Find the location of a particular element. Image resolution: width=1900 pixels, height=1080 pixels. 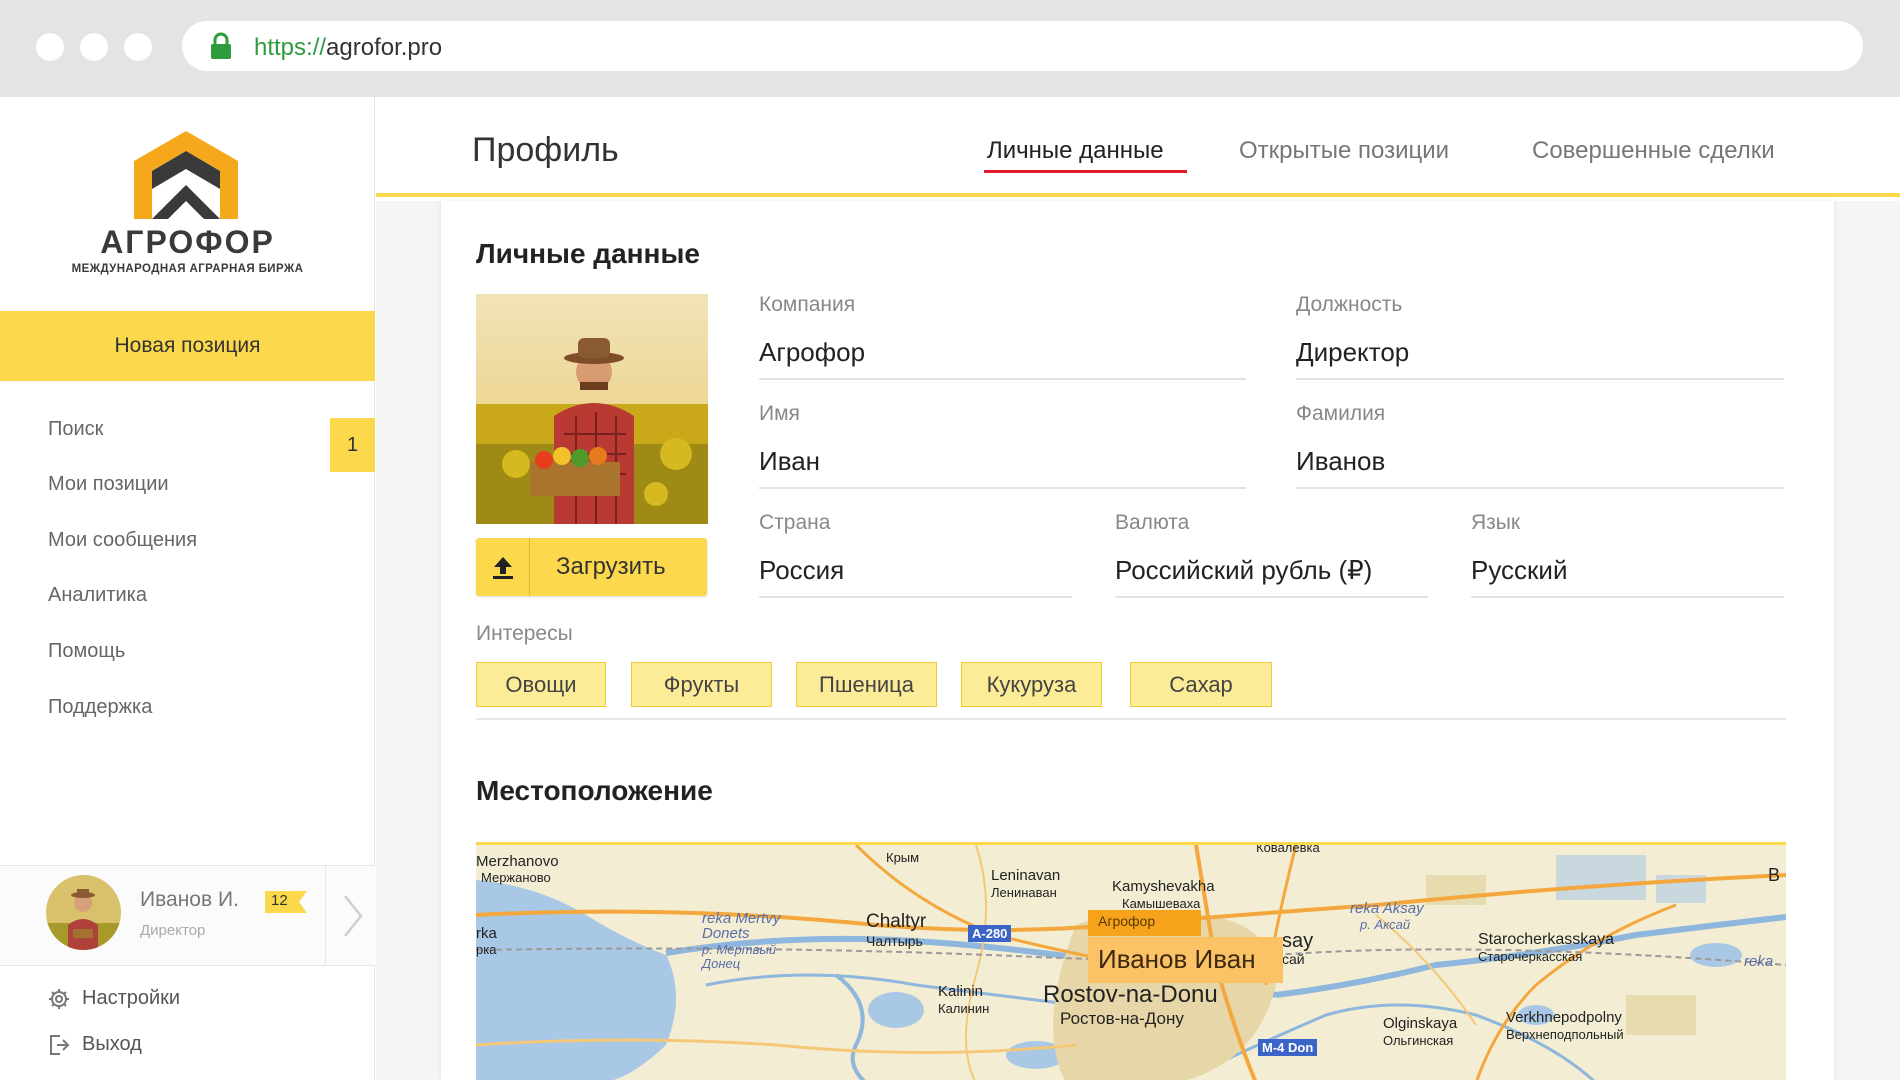

company-field: Агрофор is located at coordinates (1002, 358).